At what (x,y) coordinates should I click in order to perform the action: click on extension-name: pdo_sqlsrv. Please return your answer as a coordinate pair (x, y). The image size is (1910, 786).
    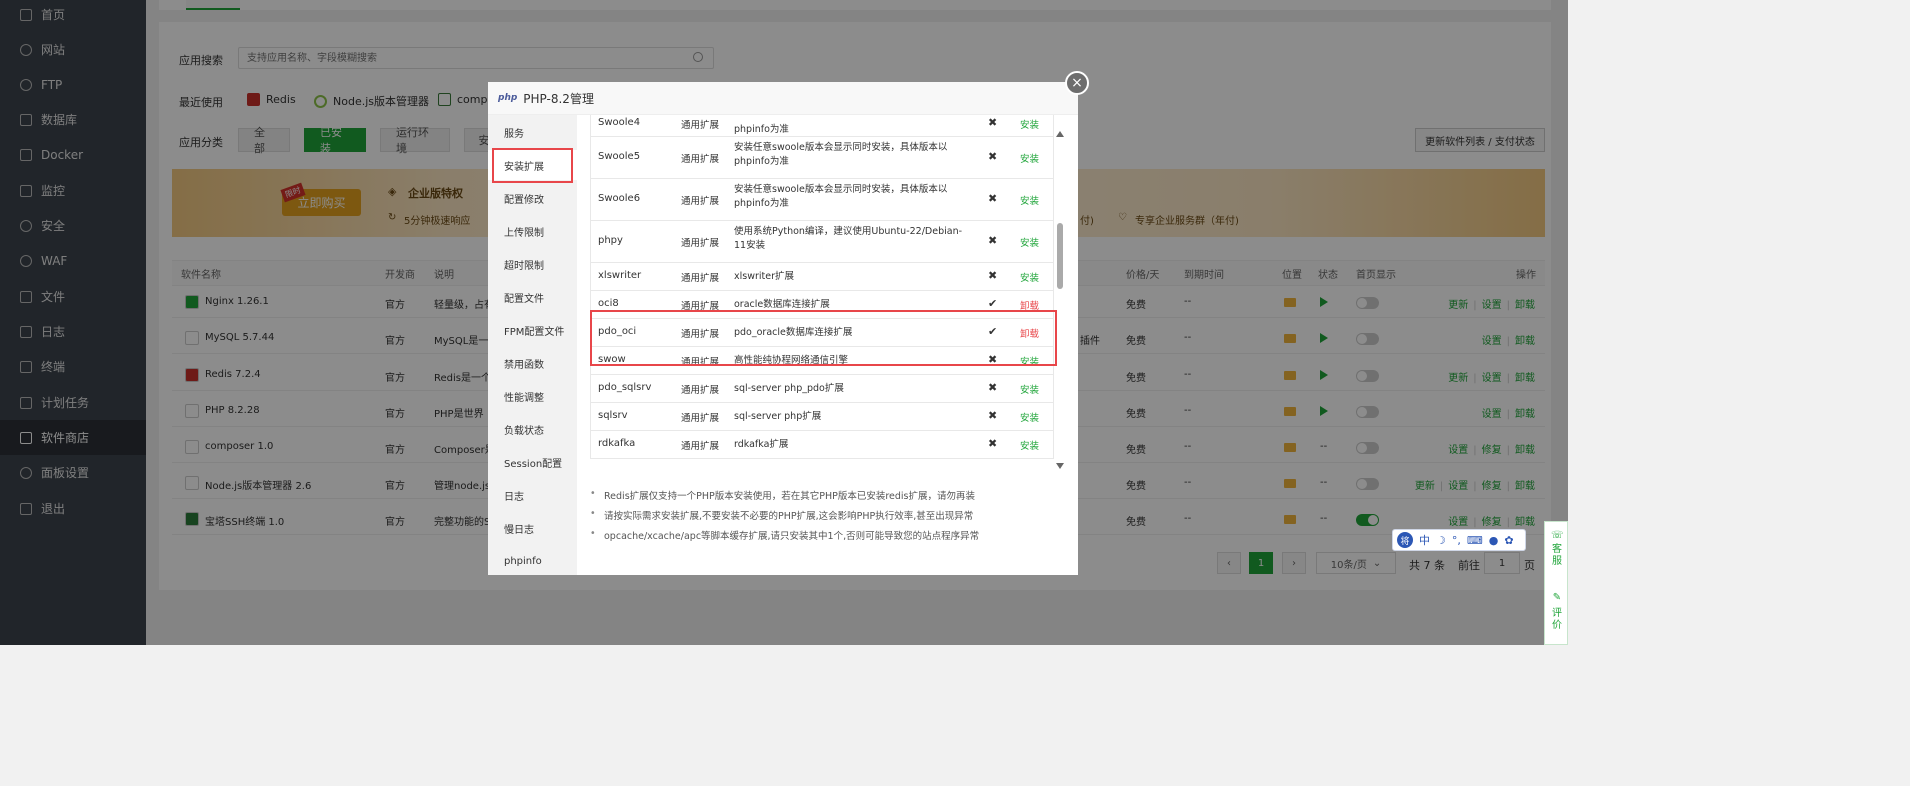
    Looking at the image, I should click on (625, 387).